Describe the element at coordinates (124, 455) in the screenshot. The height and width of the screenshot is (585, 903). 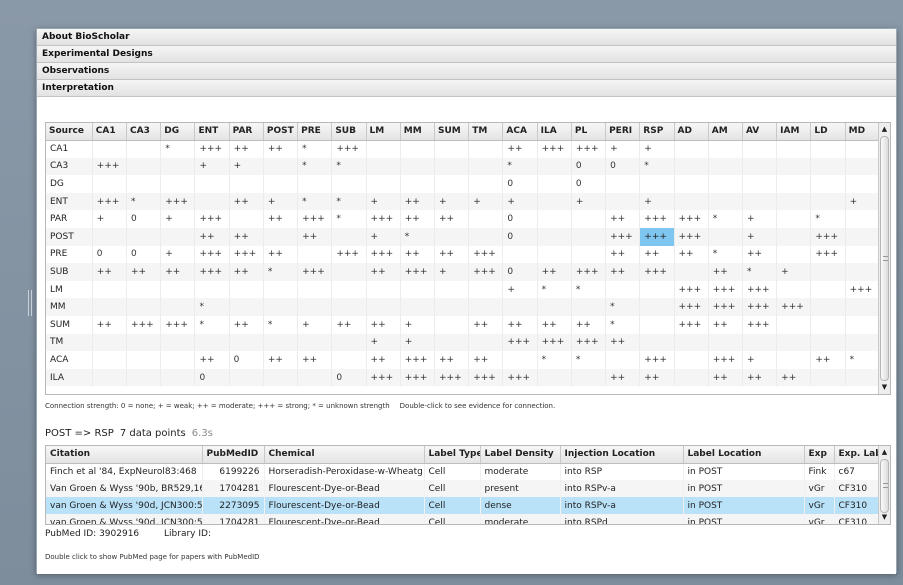
I see `evidence-header-citation: Citation` at that location.